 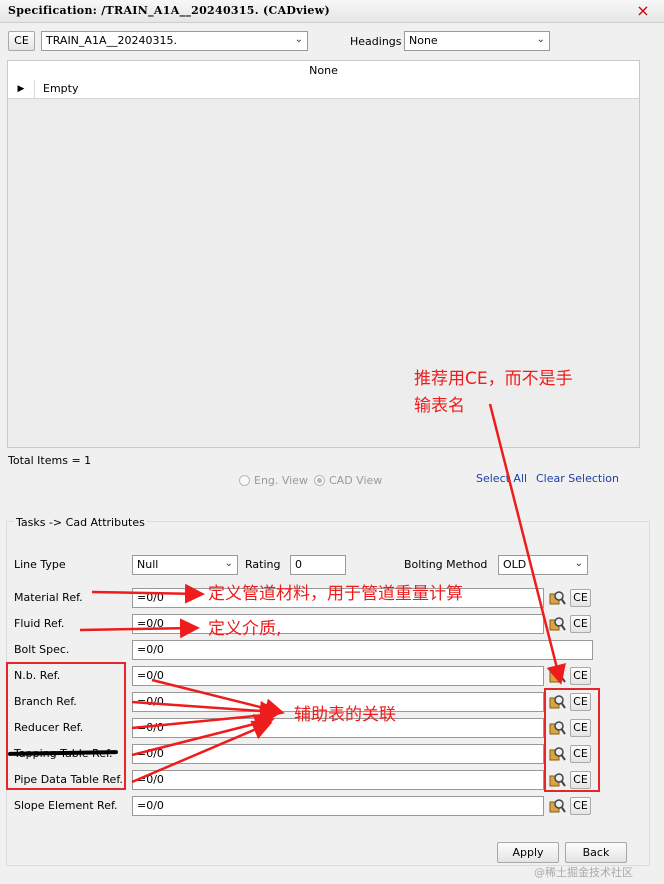 What do you see at coordinates (583, 872) in the screenshot?
I see `watermark: @稀土掘金技术社区` at bounding box center [583, 872].